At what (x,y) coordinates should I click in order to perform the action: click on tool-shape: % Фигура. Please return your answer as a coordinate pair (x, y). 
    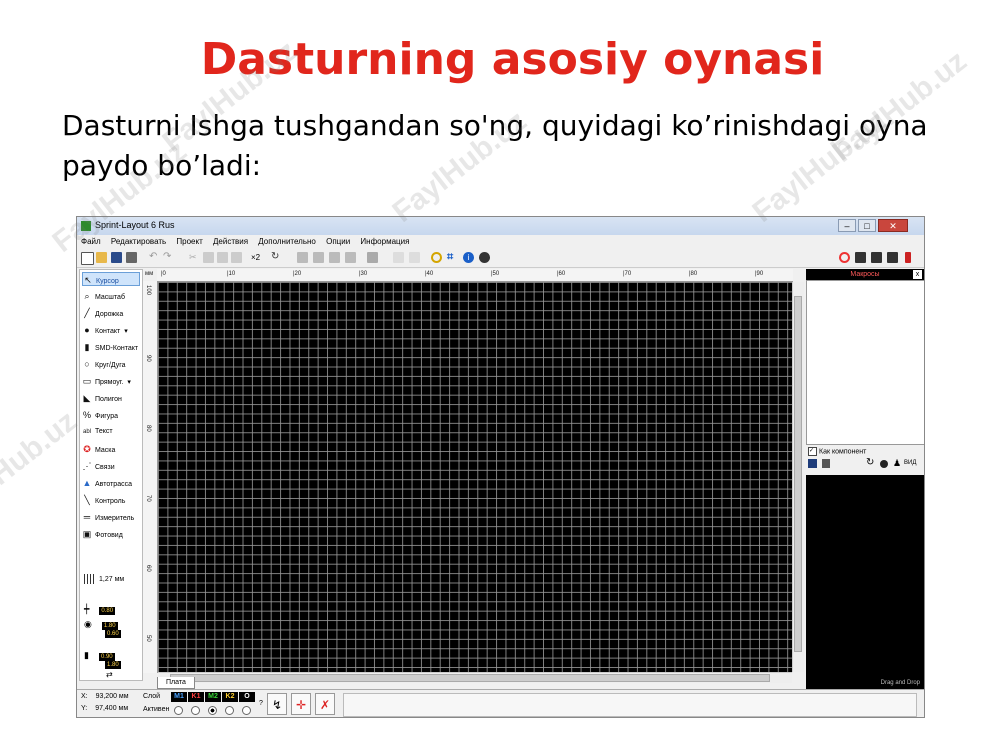
    Looking at the image, I should click on (111, 415).